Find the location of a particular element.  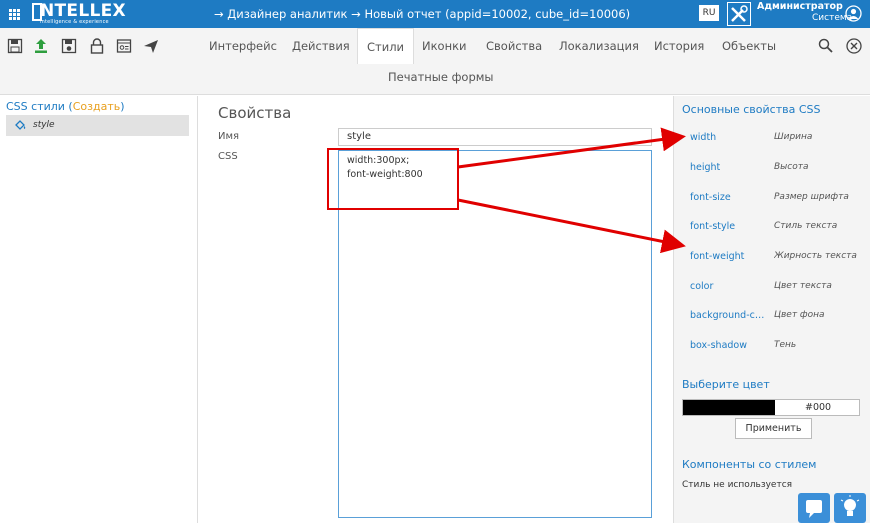

prop-desc: Ширина is located at coordinates (793, 137).